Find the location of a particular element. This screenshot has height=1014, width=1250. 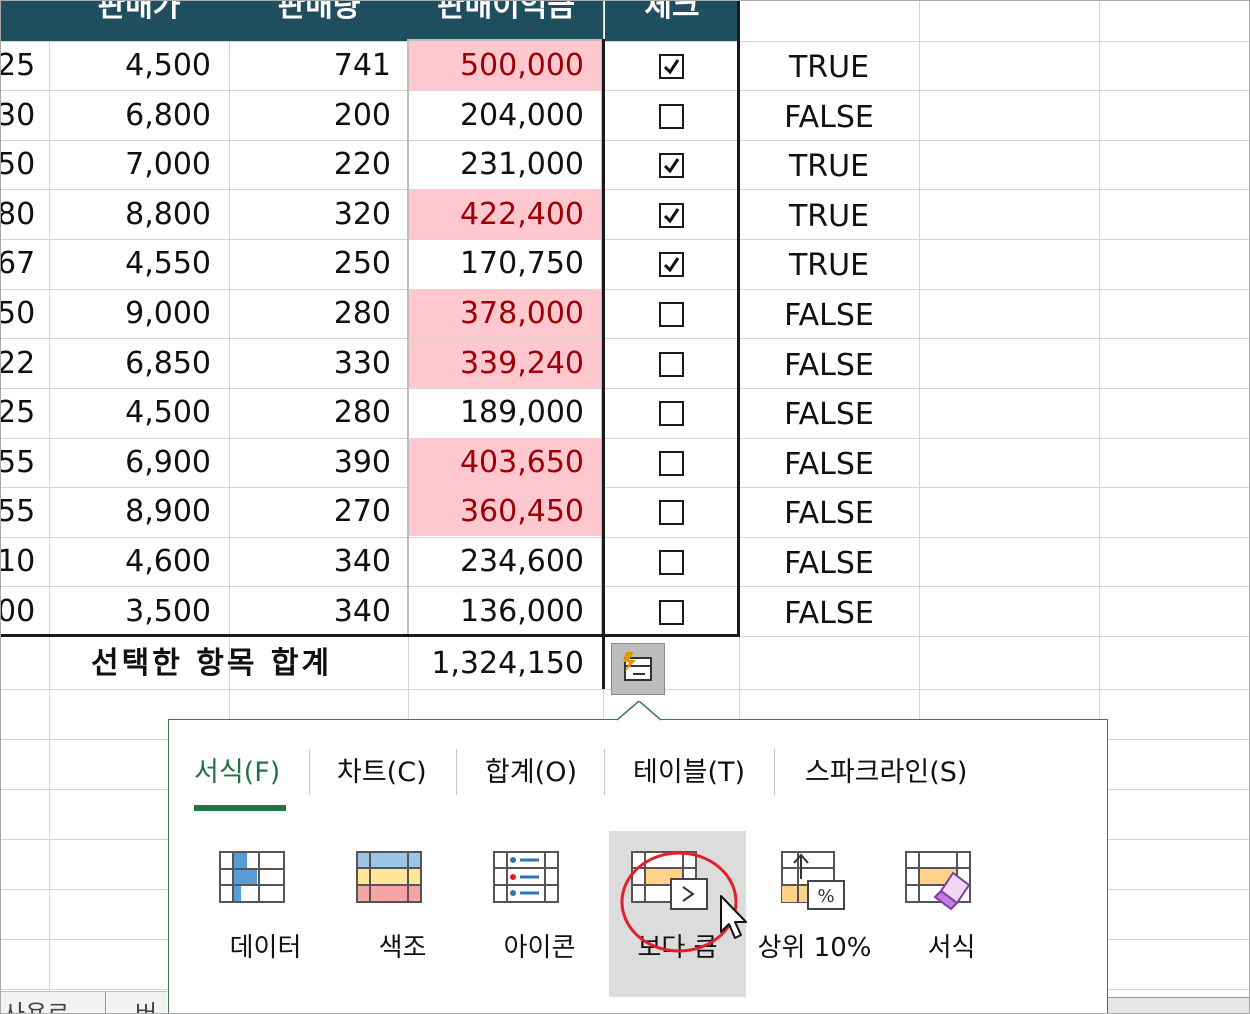

tab-4: 스파크라인(S) is located at coordinates (886, 773).